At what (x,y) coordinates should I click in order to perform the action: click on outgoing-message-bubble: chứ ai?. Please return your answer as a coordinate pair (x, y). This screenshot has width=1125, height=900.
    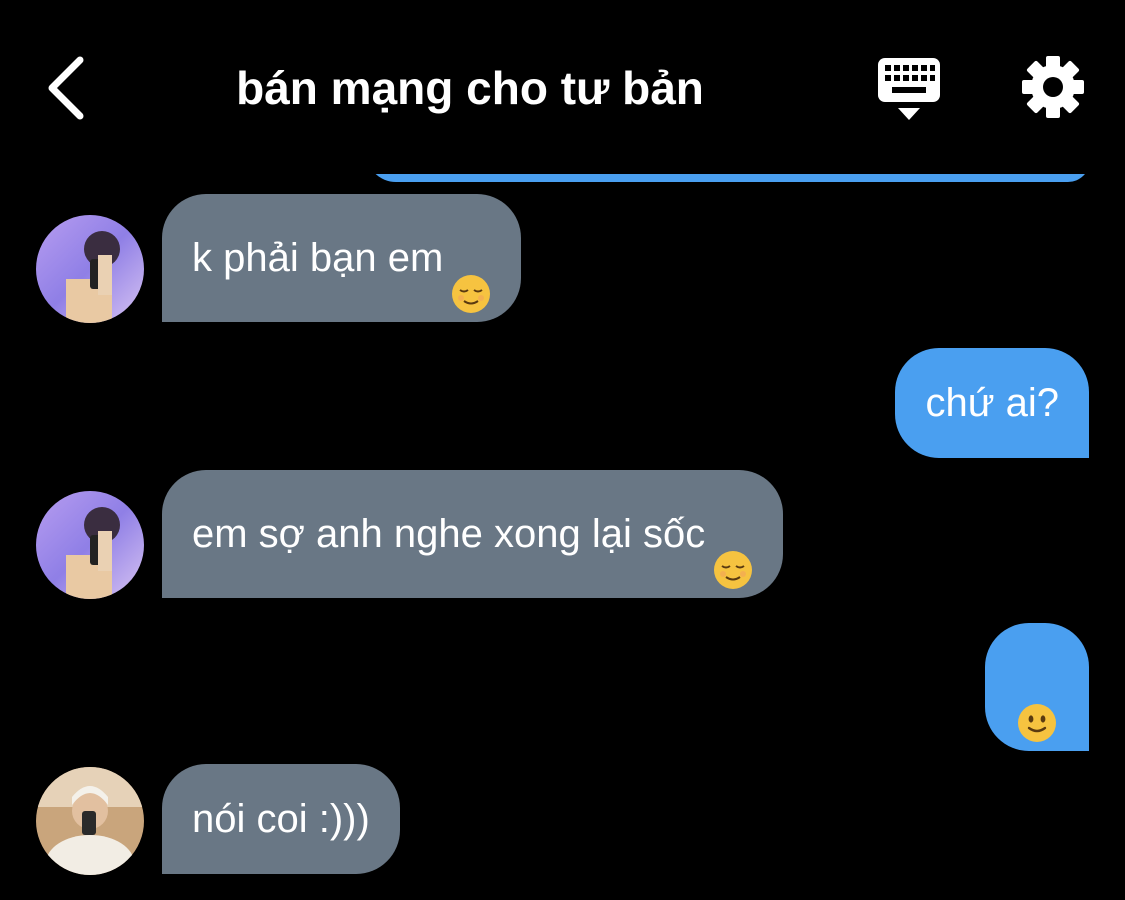
    Looking at the image, I should click on (992, 403).